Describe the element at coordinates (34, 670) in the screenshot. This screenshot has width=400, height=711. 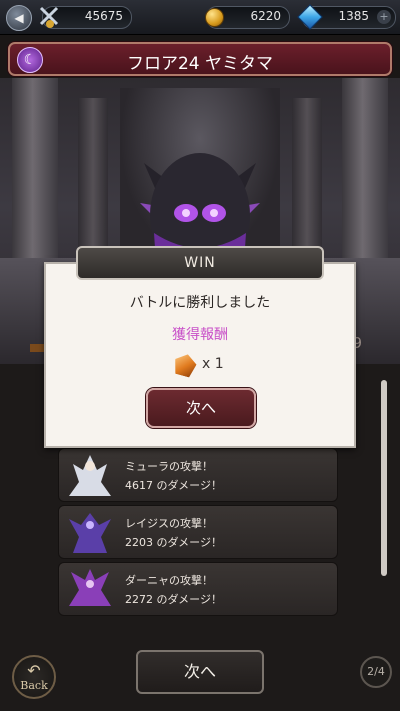
I see `back-arrow-icon: ↶` at that location.